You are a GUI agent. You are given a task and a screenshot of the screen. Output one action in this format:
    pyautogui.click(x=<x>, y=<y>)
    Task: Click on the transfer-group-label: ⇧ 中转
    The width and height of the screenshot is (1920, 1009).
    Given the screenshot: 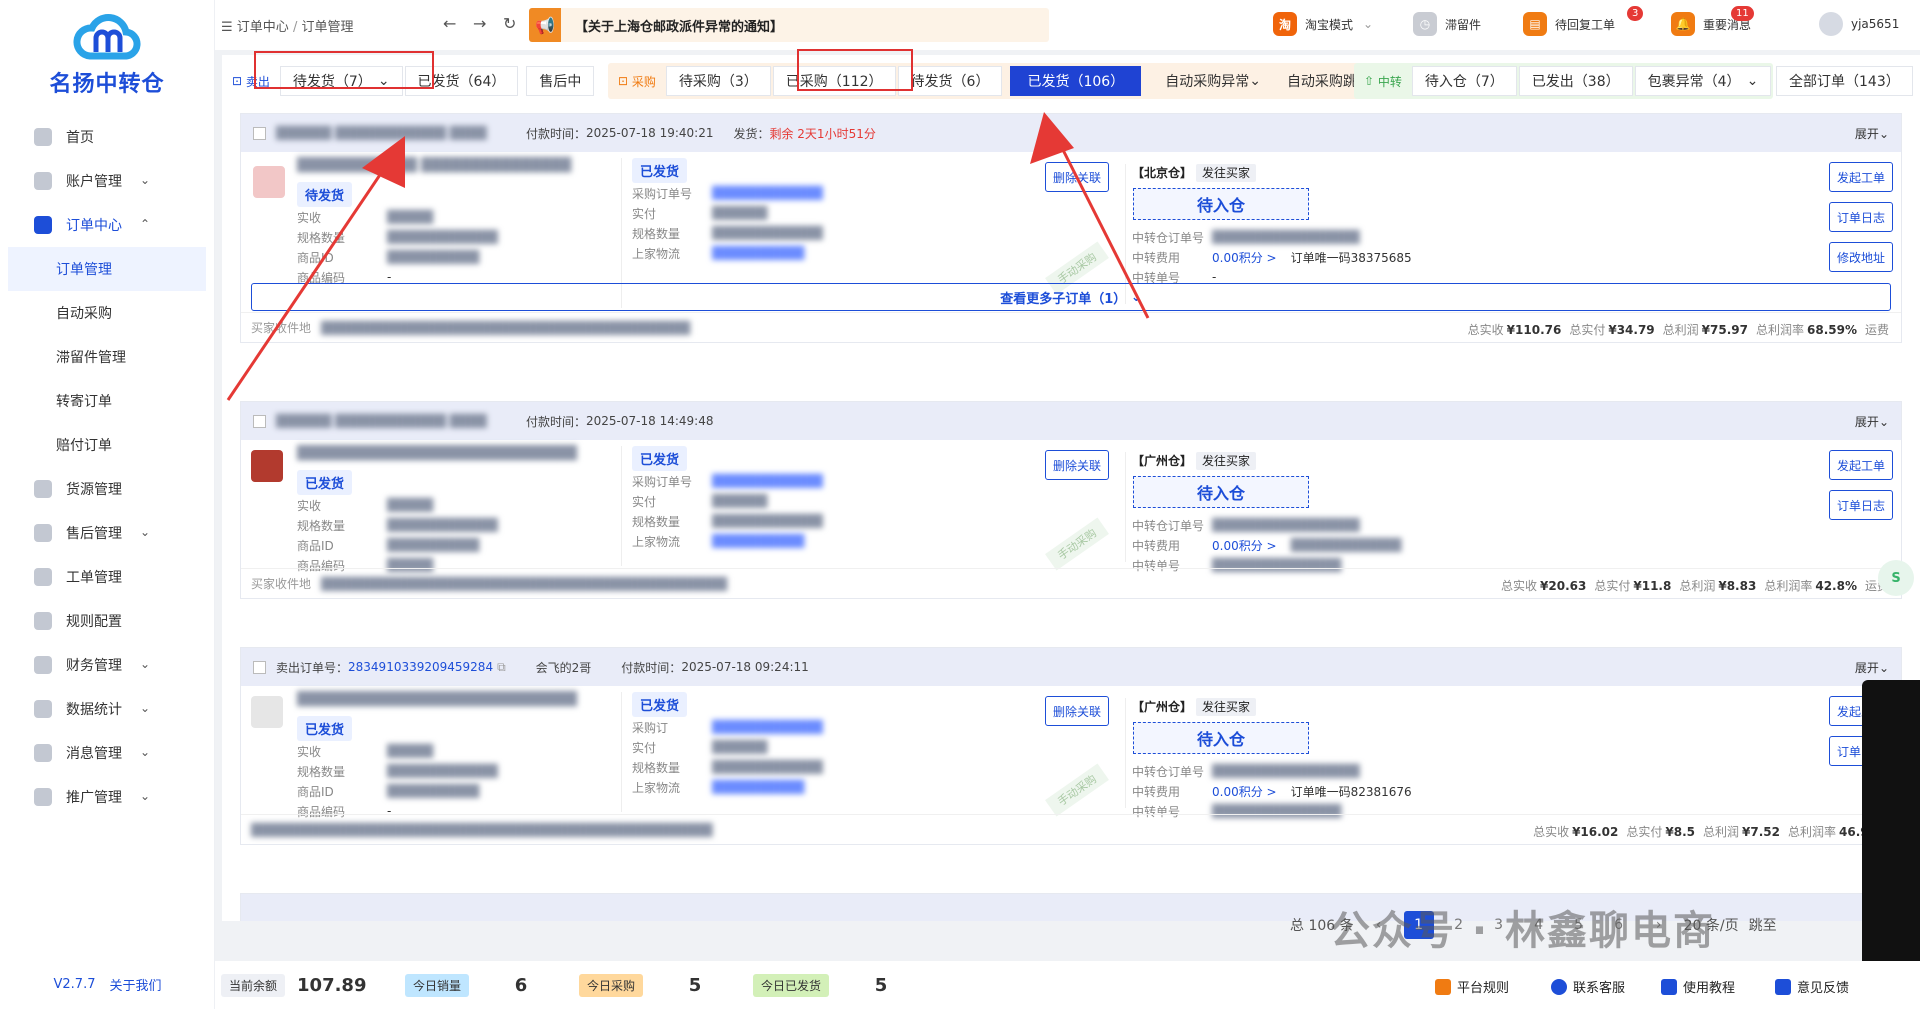 What is the action you would take?
    pyautogui.click(x=1383, y=81)
    